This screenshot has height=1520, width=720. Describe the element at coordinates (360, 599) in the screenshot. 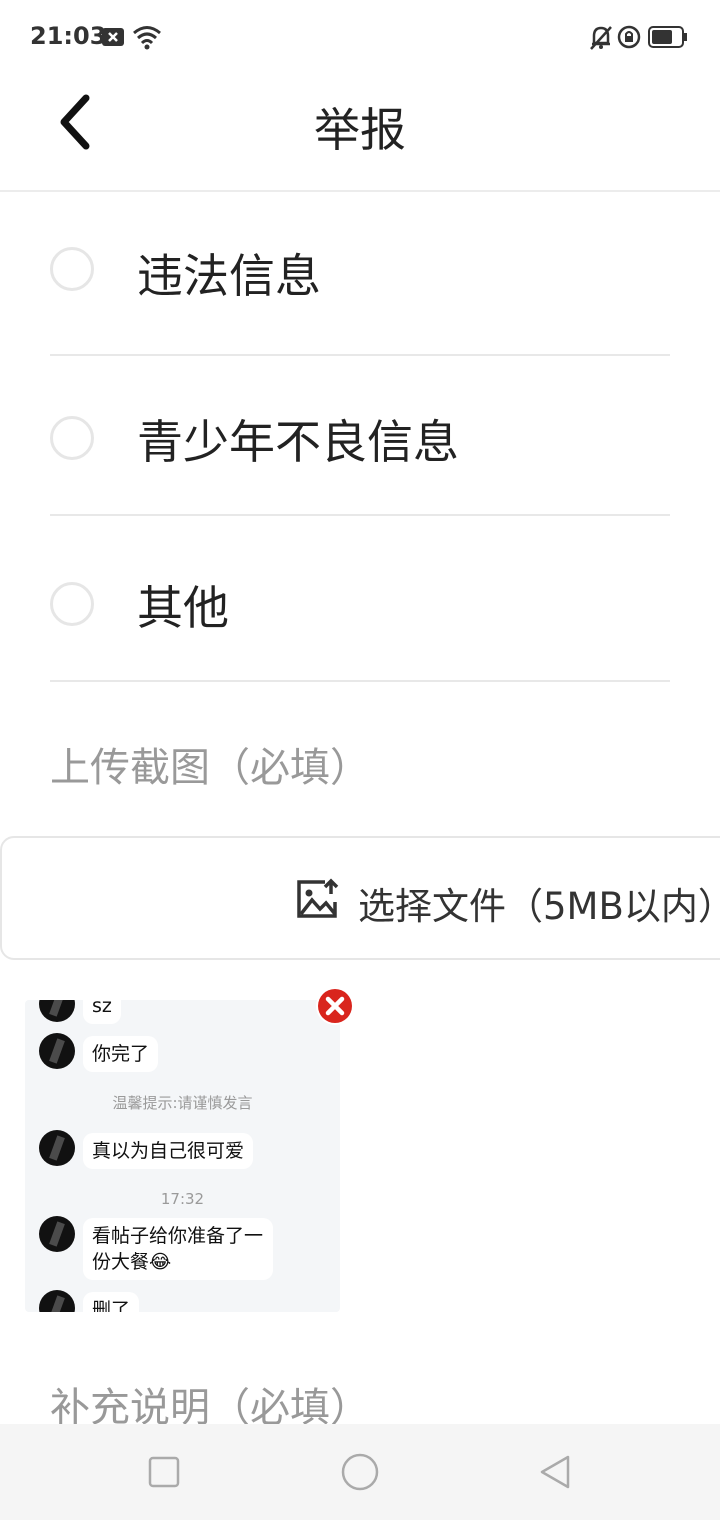

I see `report-option: 其他` at that location.